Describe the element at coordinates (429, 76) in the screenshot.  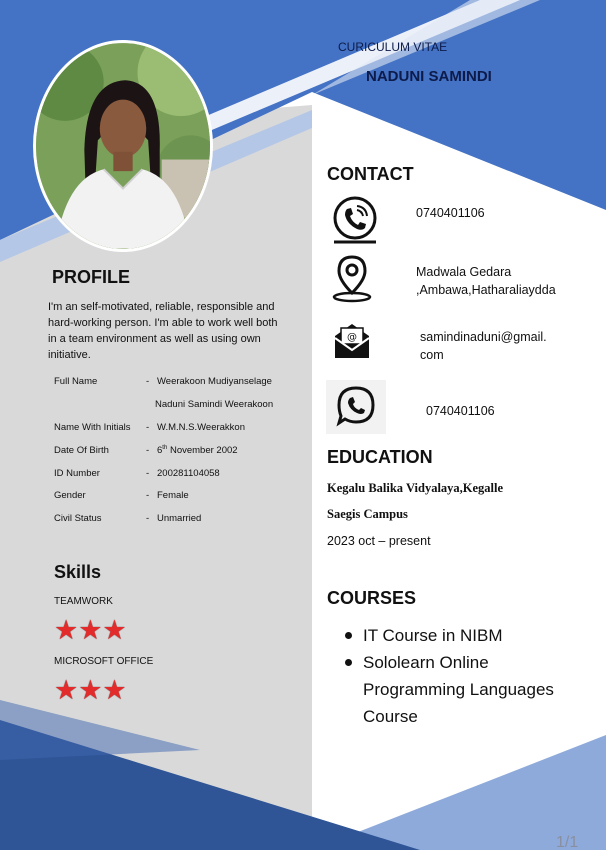
I see `candidate-name: NADUNI SAMINDI` at that location.